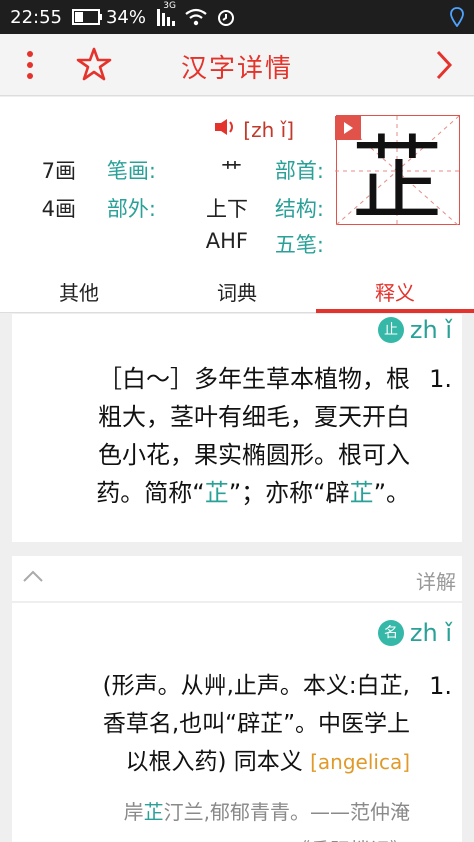  What do you see at coordinates (299, 245) in the screenshot?
I see `wubi-label: 五笔:` at bounding box center [299, 245].